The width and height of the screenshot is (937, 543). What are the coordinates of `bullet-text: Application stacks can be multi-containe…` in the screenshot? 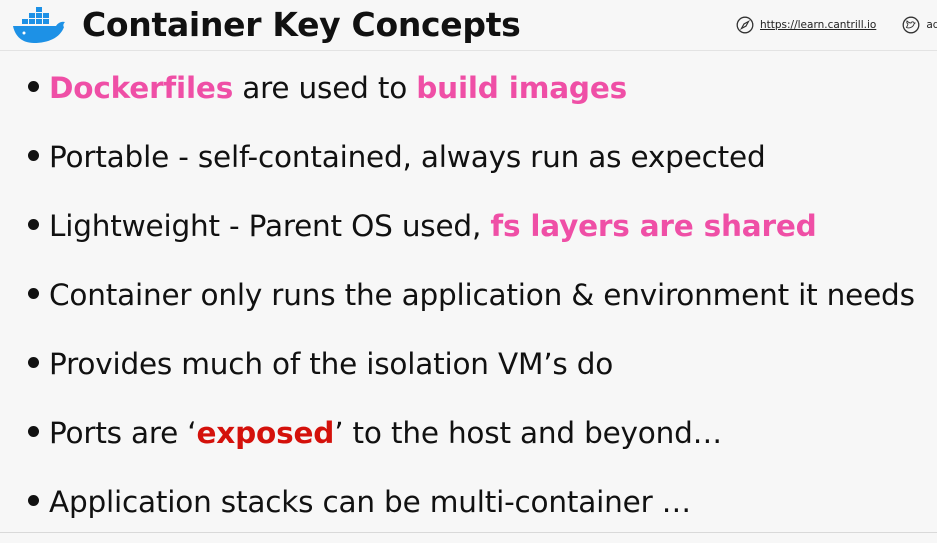 It's located at (370, 502).